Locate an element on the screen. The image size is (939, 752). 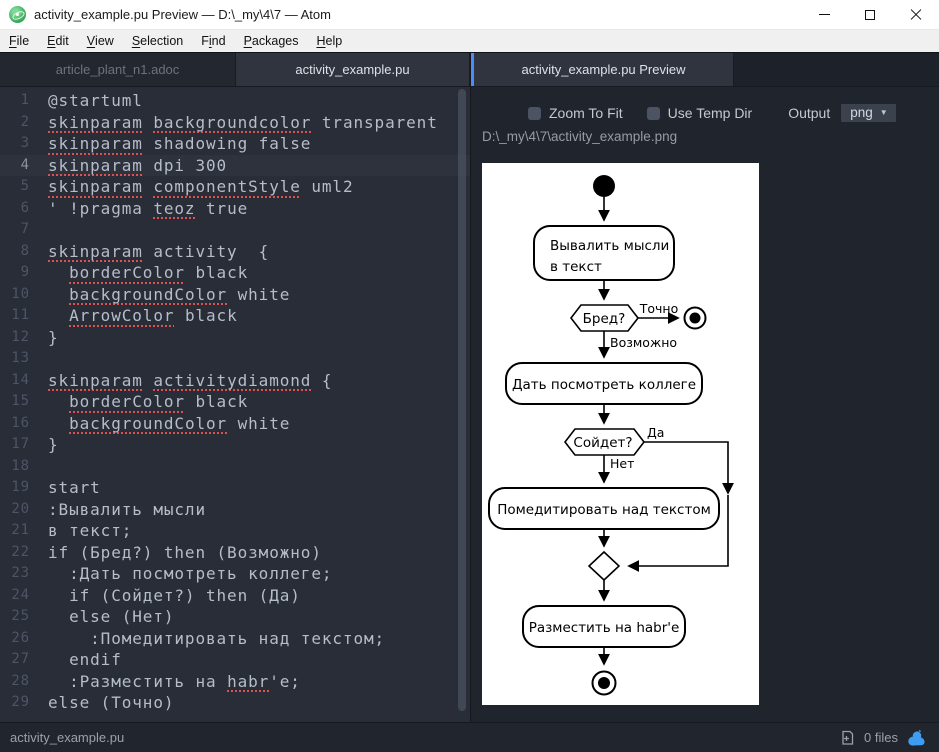
svg-text: Да is located at coordinates (655, 432).